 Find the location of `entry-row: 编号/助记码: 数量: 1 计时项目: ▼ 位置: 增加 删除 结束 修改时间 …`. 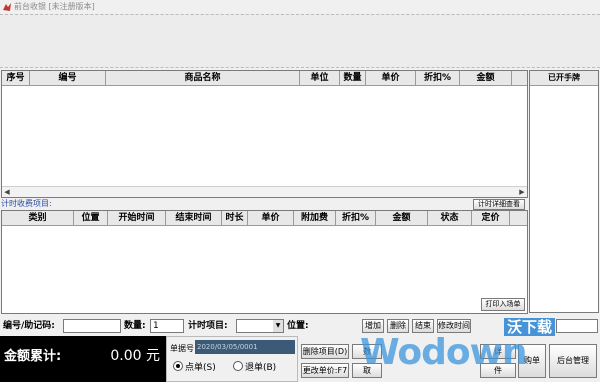

entry-row: 编号/助记码: 数量: 1 计时项目: ▼ 位置: 增加 删除 结束 修改时间 … is located at coordinates (300, 326).